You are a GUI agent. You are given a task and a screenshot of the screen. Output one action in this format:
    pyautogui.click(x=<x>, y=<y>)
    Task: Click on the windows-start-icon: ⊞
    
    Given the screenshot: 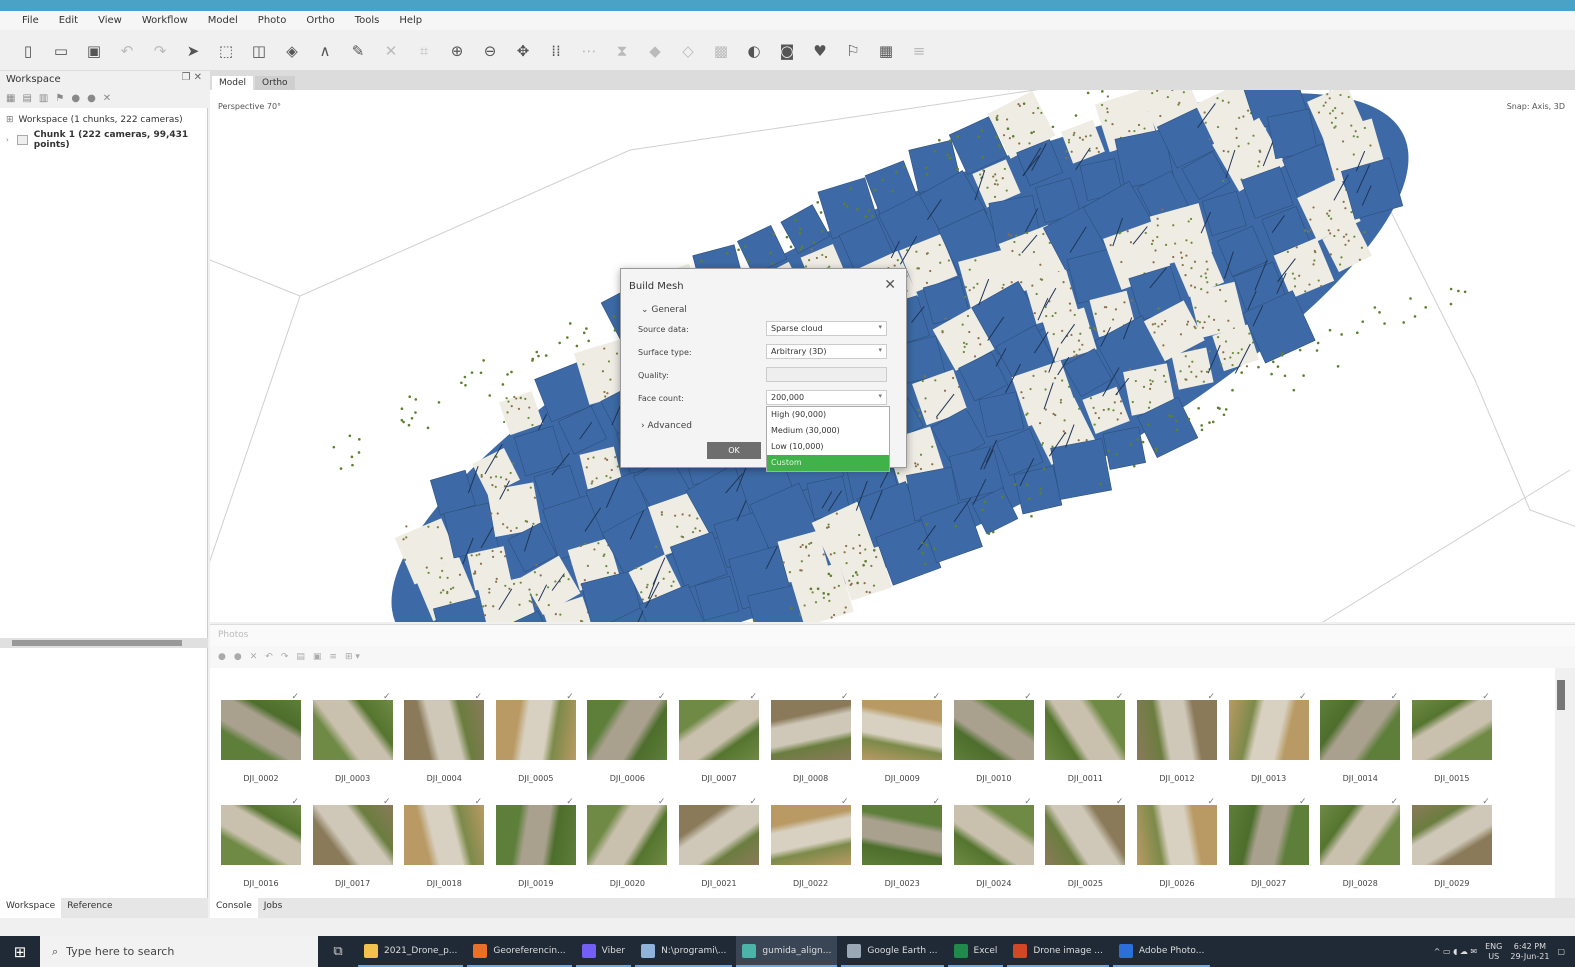 What is the action you would take?
    pyautogui.click(x=20, y=951)
    